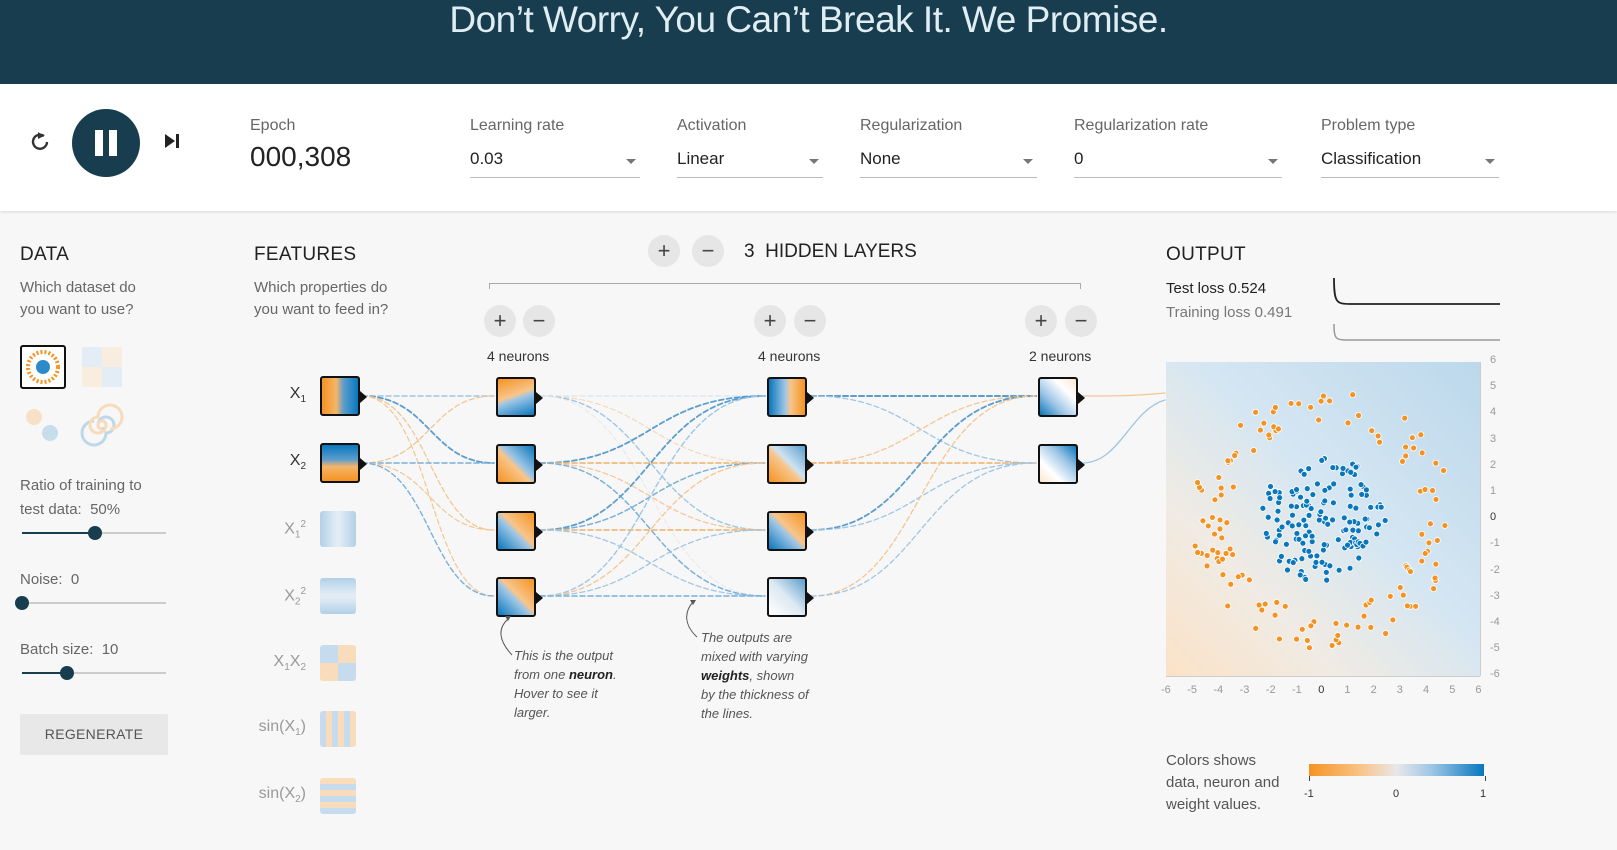  What do you see at coordinates (1493, 517) in the screenshot?
I see `y-tick-label: 0` at bounding box center [1493, 517].